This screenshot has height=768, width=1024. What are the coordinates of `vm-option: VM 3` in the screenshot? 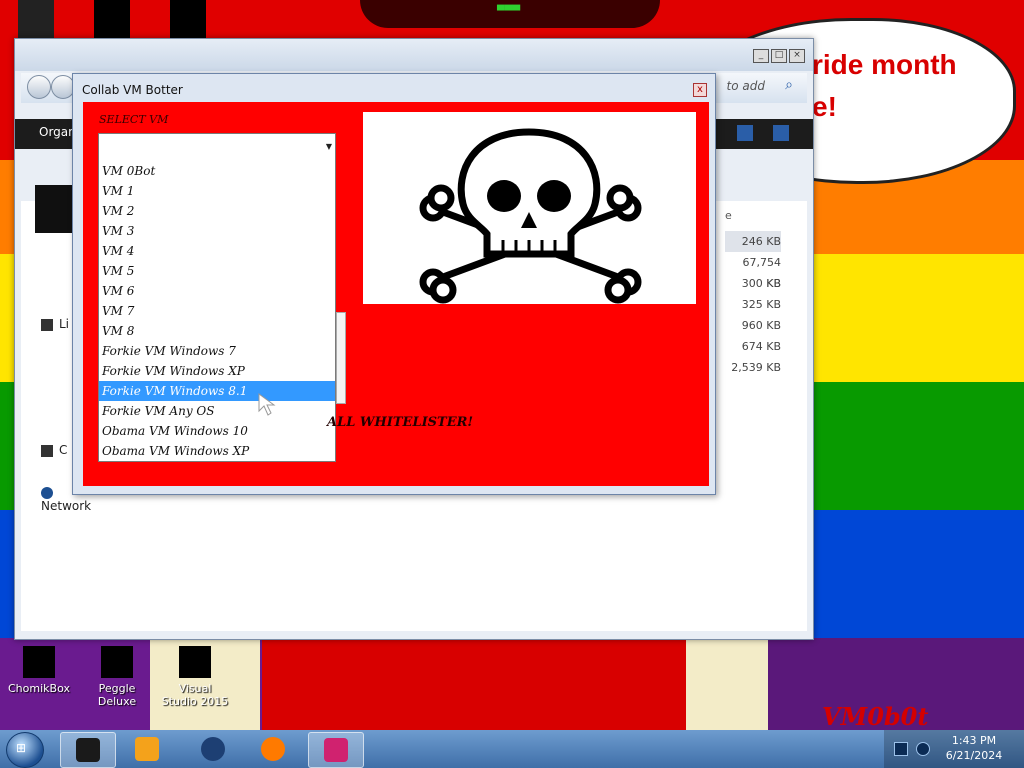 It's located at (217, 231).